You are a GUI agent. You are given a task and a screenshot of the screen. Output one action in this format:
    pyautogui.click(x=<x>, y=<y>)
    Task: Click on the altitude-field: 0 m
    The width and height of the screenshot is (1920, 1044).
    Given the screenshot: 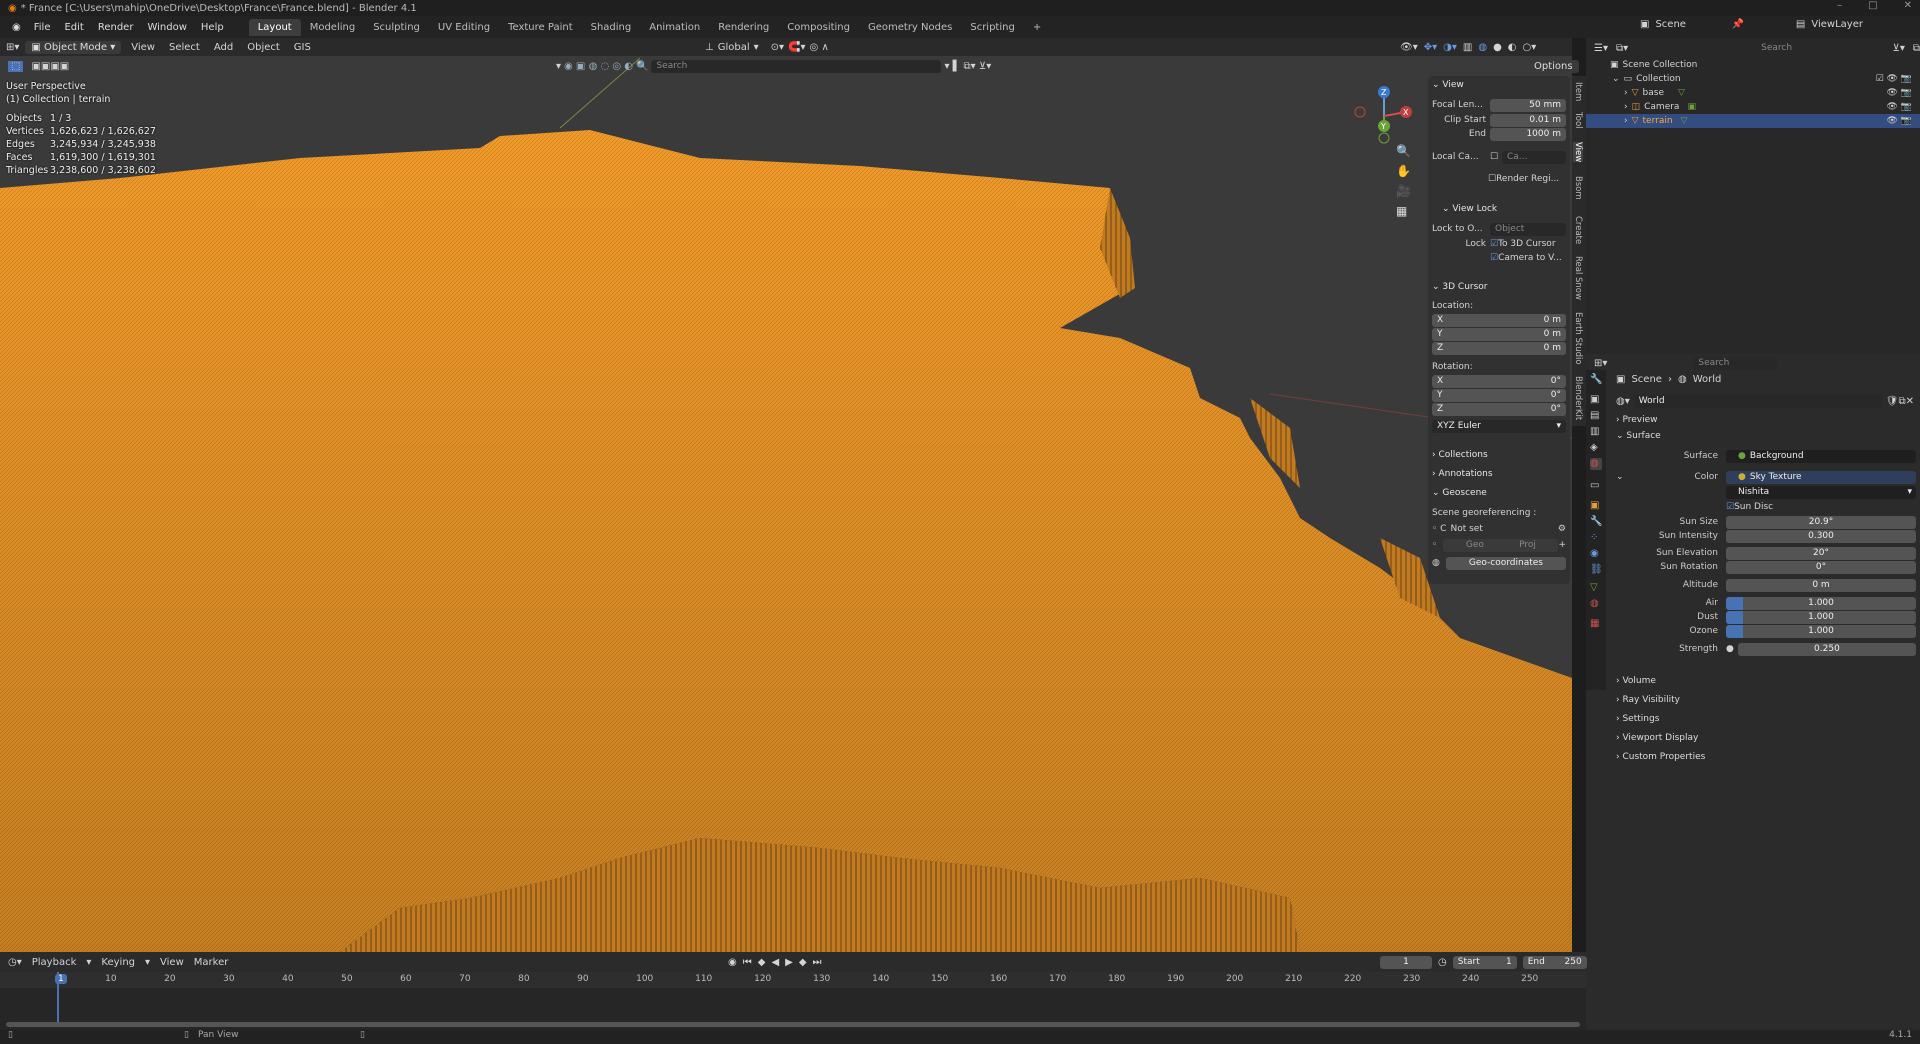 What is the action you would take?
    pyautogui.click(x=1821, y=585)
    